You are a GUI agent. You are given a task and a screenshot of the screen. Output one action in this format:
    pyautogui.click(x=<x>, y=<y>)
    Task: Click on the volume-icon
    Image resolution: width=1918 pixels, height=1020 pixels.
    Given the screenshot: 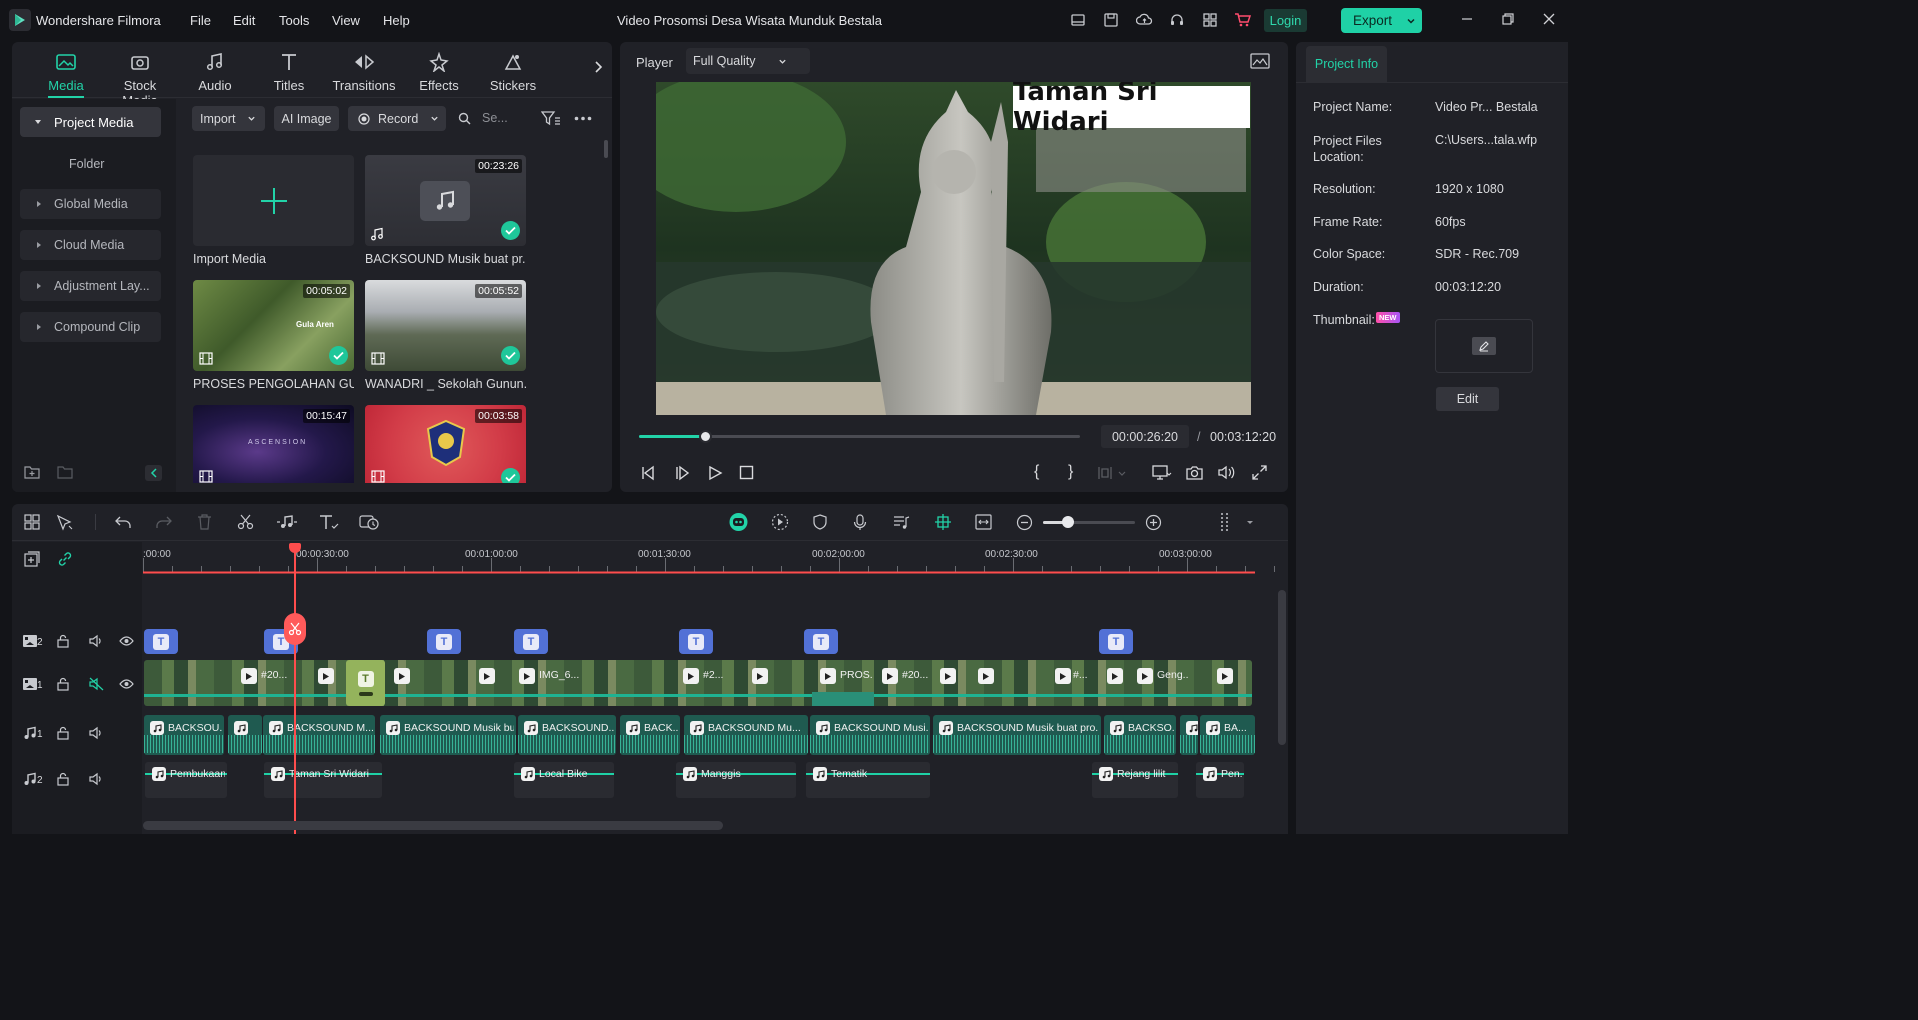 What is the action you would take?
    pyautogui.click(x=1226, y=472)
    